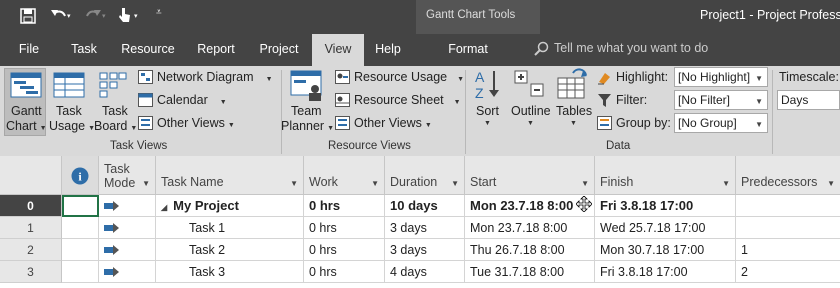 The width and height of the screenshot is (840, 288). Describe the element at coordinates (28, 16) in the screenshot. I see `save-icon` at that location.